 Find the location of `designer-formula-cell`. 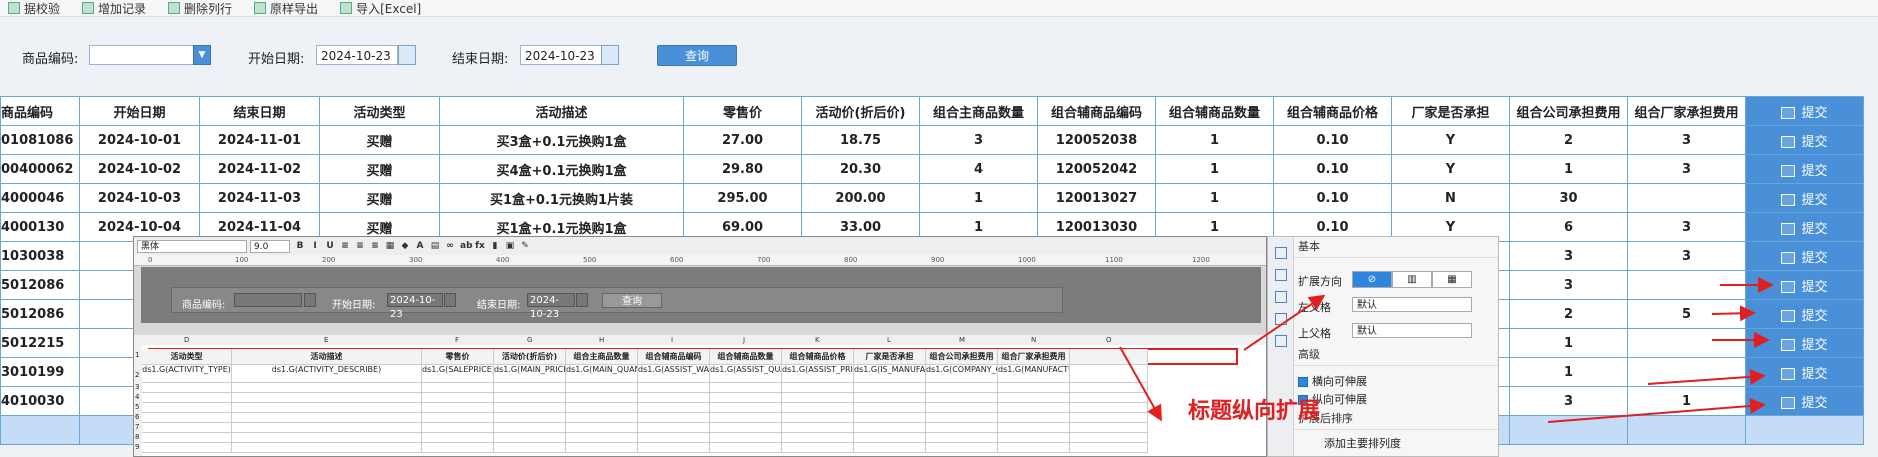

designer-formula-cell is located at coordinates (1109, 374).